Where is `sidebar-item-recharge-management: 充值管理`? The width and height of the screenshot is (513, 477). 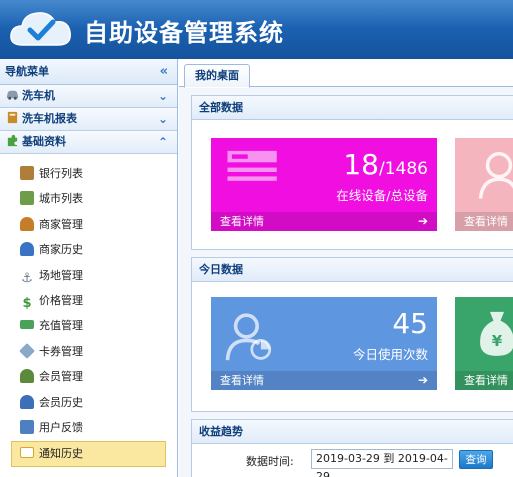
sidebar-item-recharge-management: 充值管理 is located at coordinates (88, 326).